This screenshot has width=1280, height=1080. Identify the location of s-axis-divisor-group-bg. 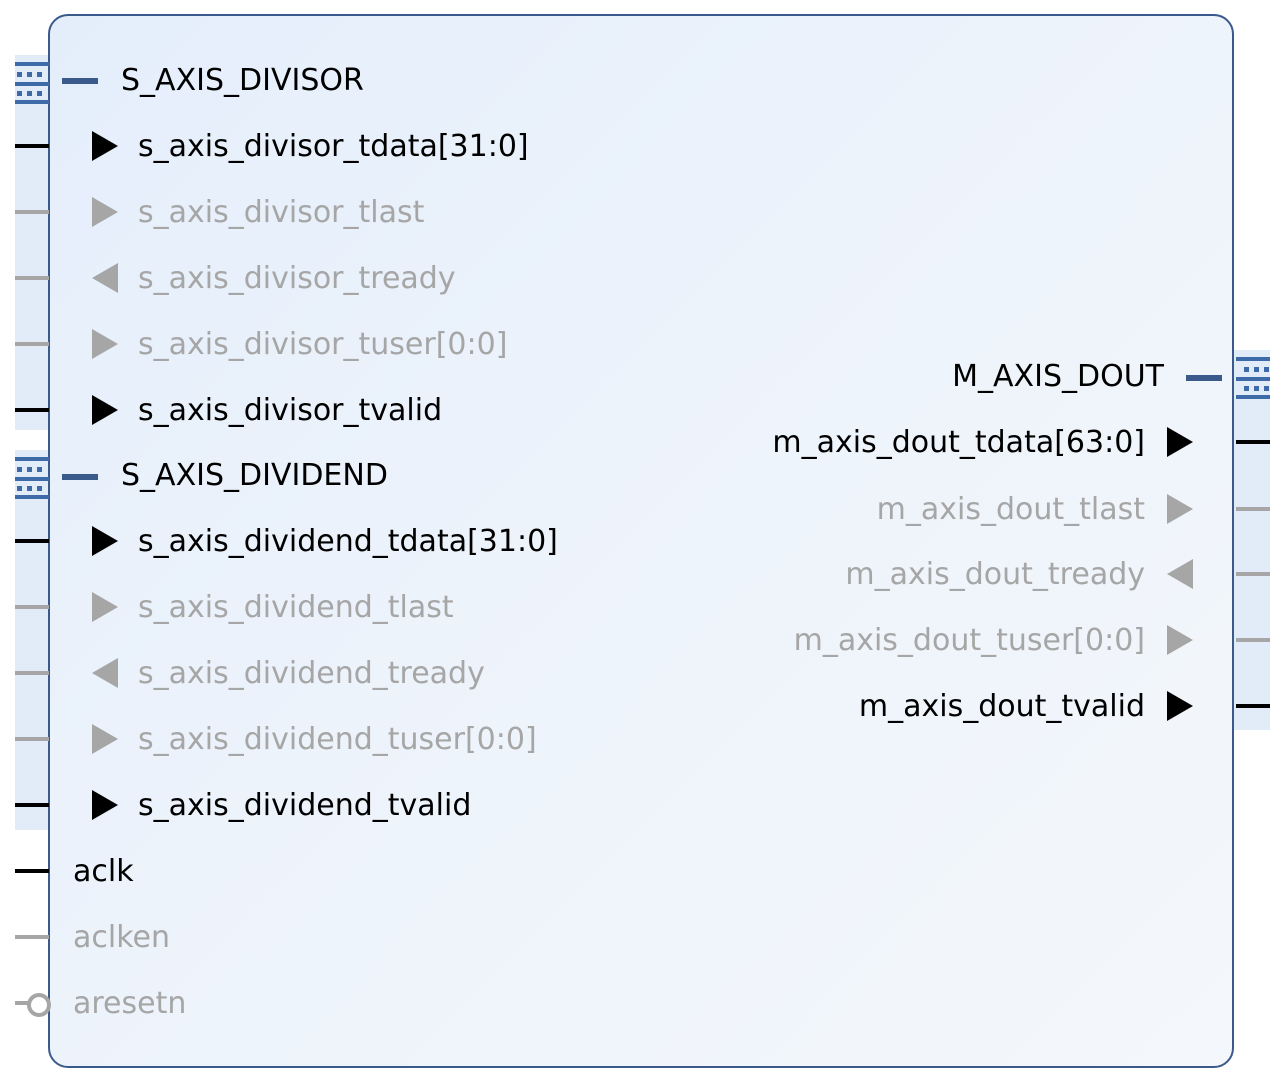
(32, 242).